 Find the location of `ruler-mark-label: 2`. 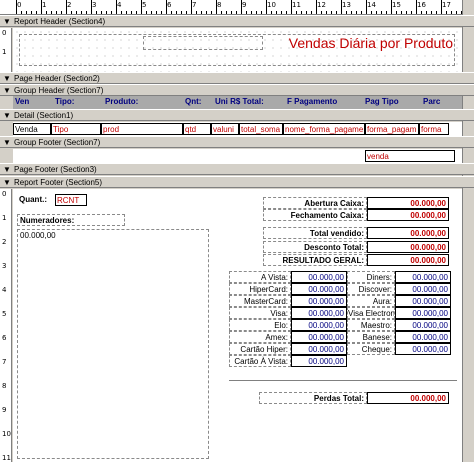

ruler-mark-label: 2 is located at coordinates (4, 242).